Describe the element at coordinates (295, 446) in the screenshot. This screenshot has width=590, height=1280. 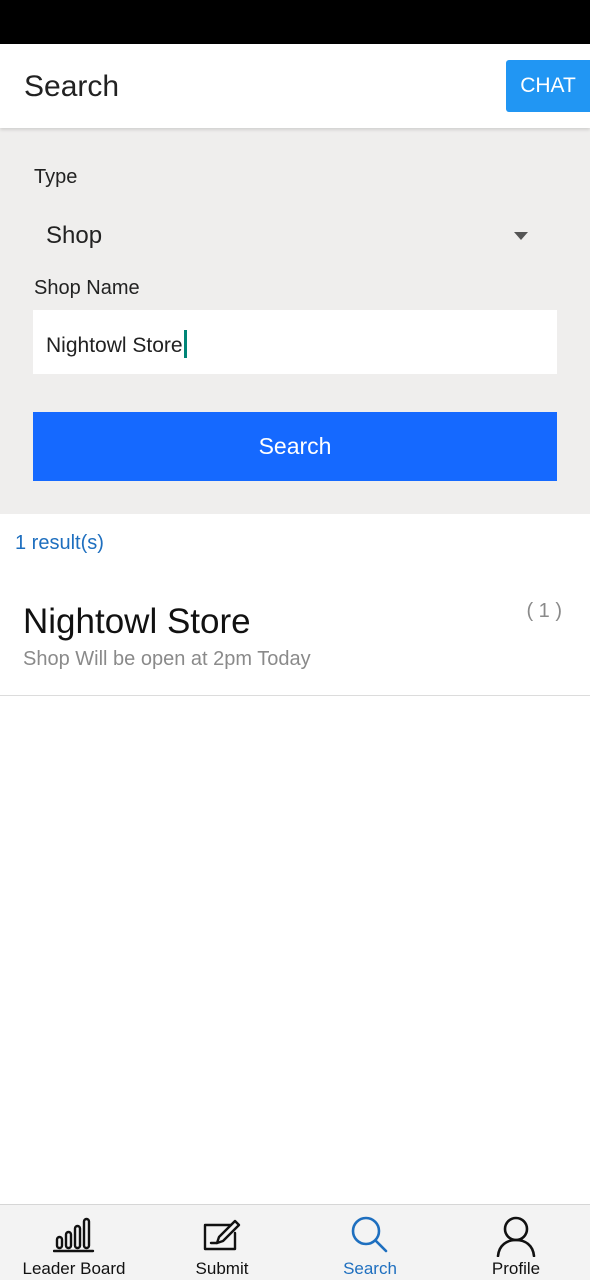
I see `search-button: Search` at that location.